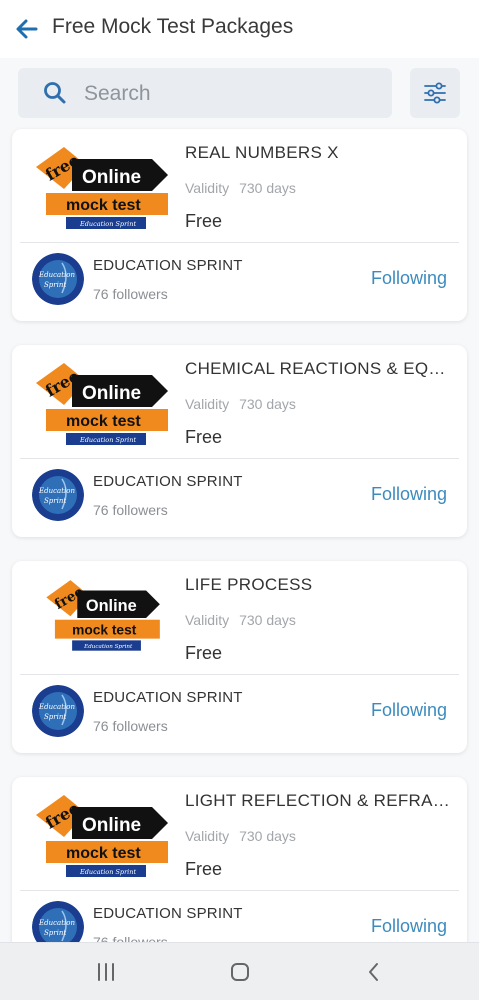 The height and width of the screenshot is (1000, 479). I want to click on search-icon, so click(55, 93).